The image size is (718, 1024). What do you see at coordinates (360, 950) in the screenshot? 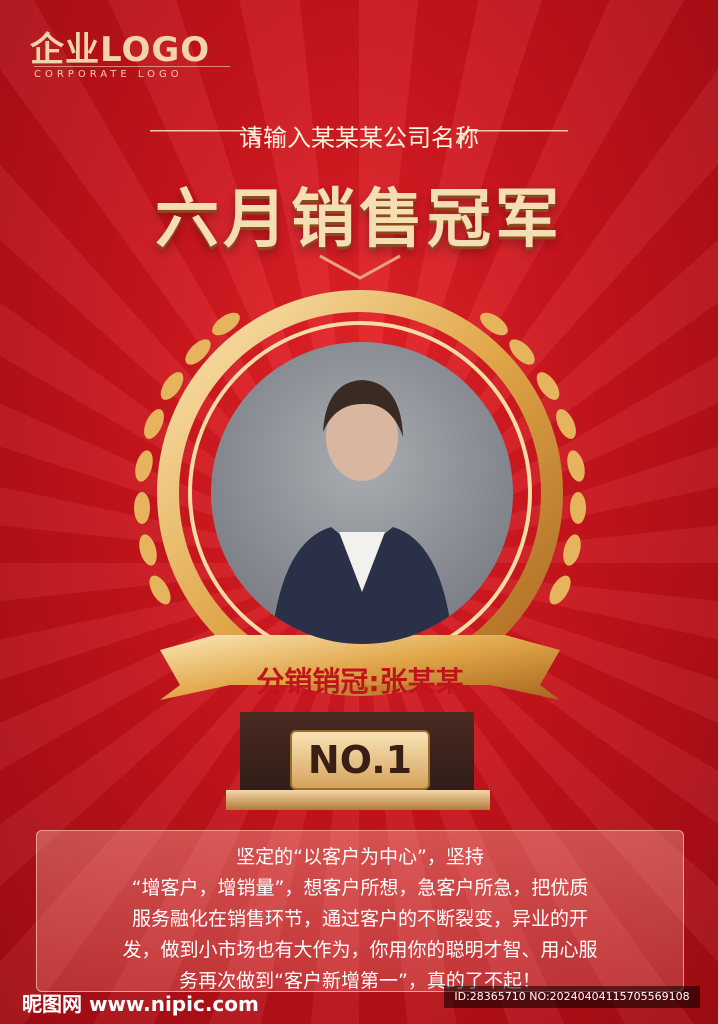
I see `description-line: 发，做到小市场也有大作为，你用你的聪明才智、用心服` at bounding box center [360, 950].